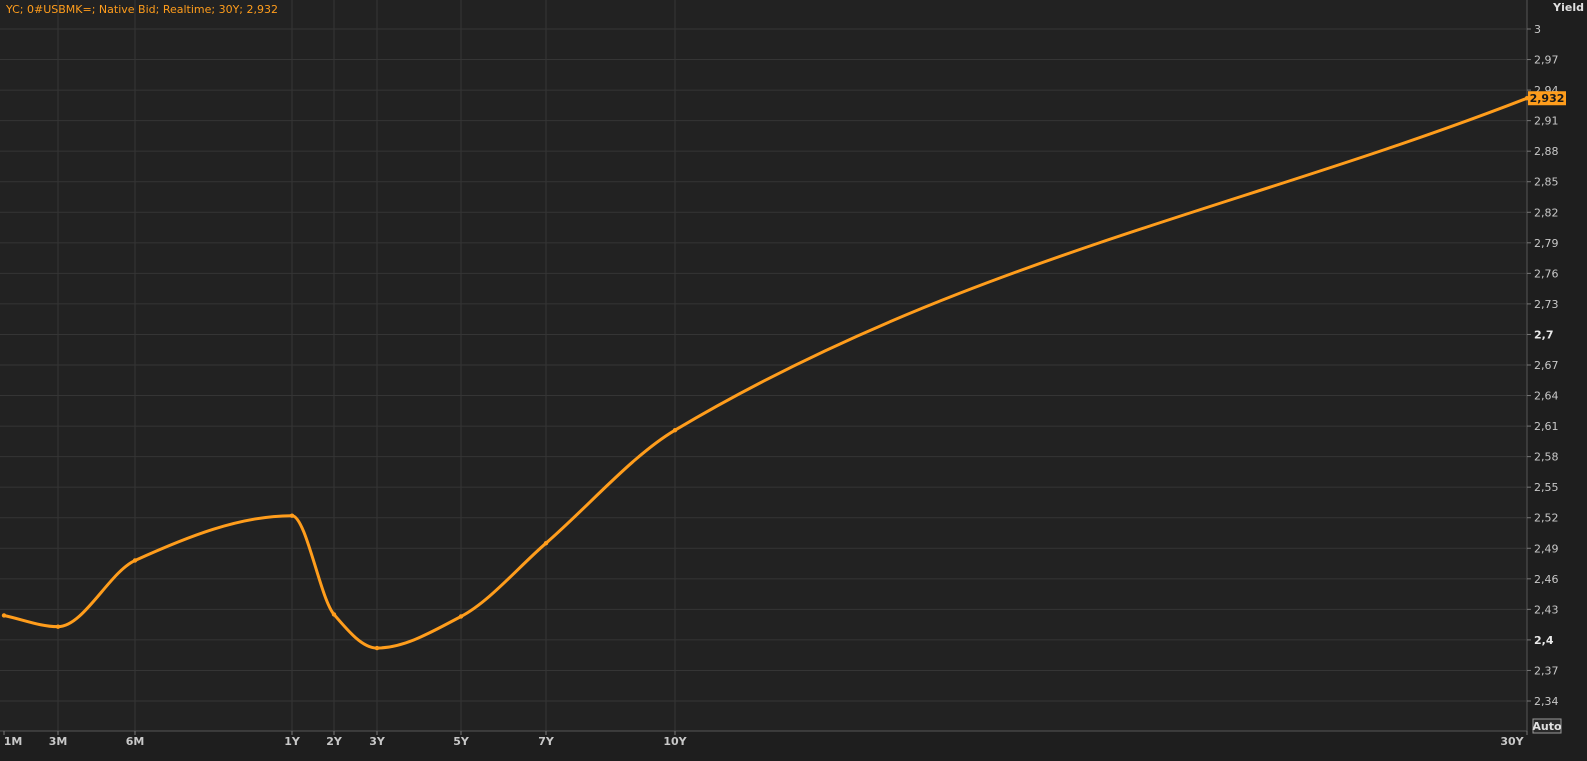 The image size is (1587, 761). What do you see at coordinates (1546, 365) in the screenshot?
I see `y-tick-label: 2,67` at bounding box center [1546, 365].